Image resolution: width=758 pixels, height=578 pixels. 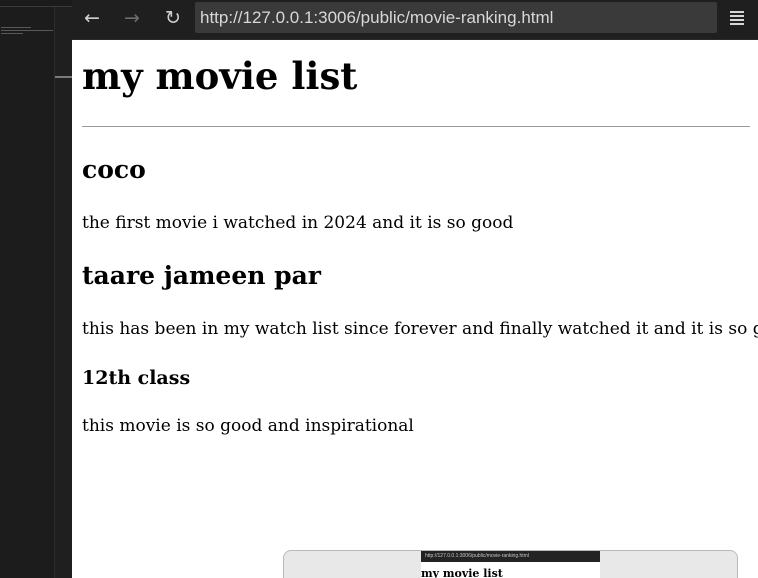 What do you see at coordinates (173, 18) in the screenshot?
I see `reload-icon: ↻` at bounding box center [173, 18].